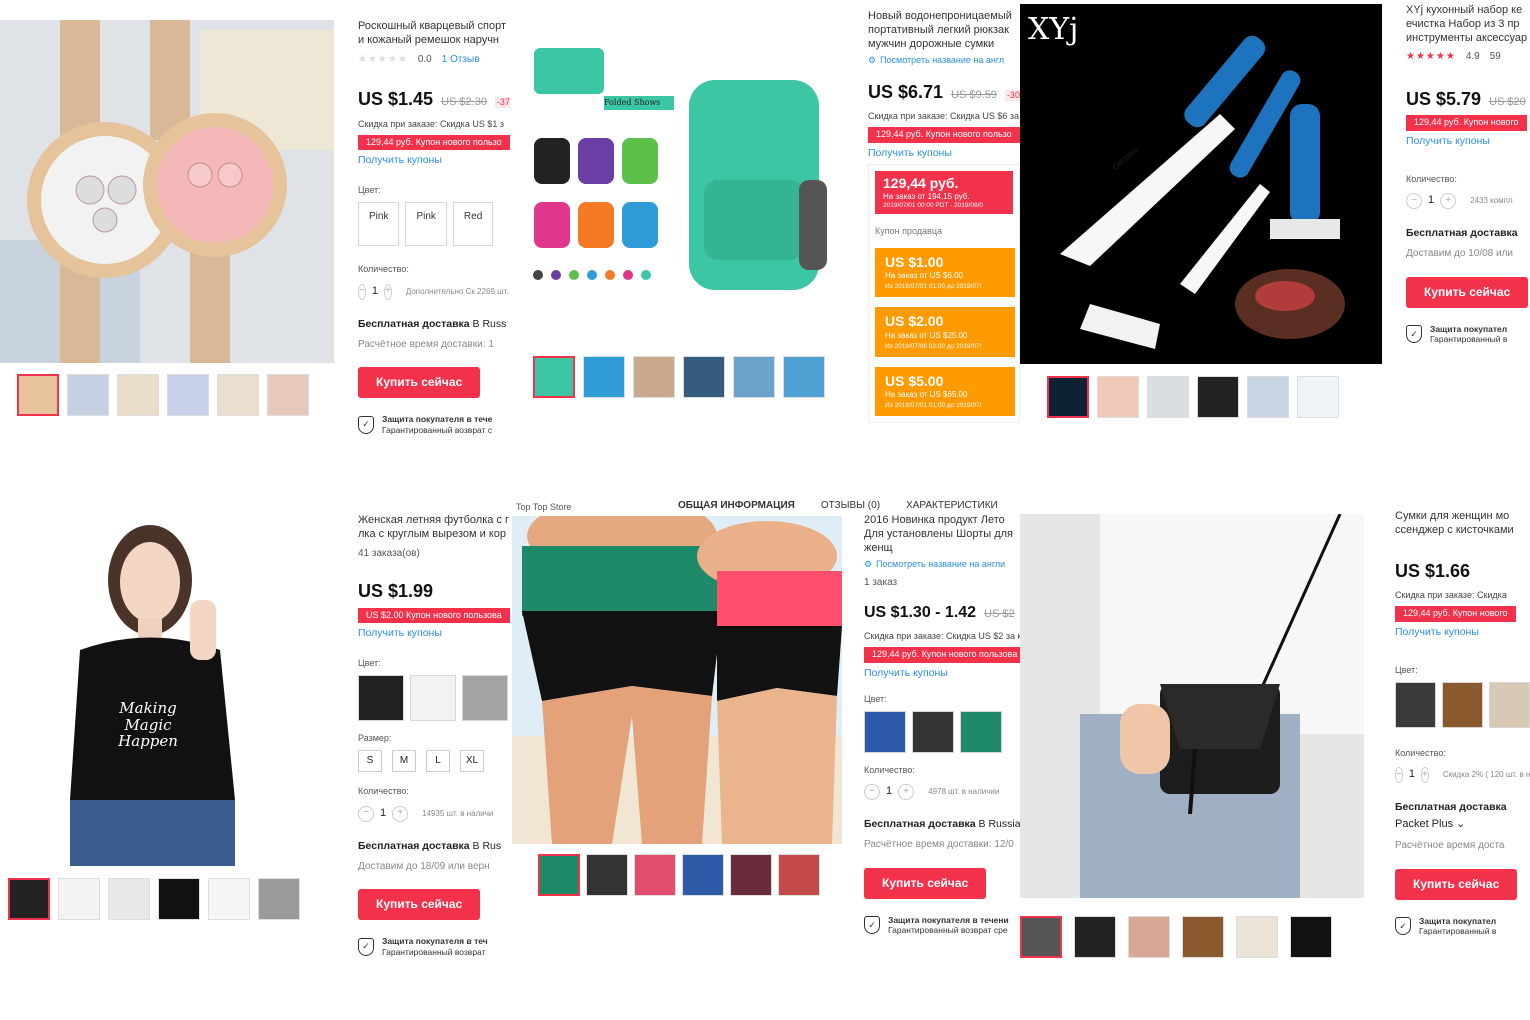  Describe the element at coordinates (736, 505) in the screenshot. I see `tab-overview: ОБЩАЯ ИНФОРМАЦИЯ` at that location.